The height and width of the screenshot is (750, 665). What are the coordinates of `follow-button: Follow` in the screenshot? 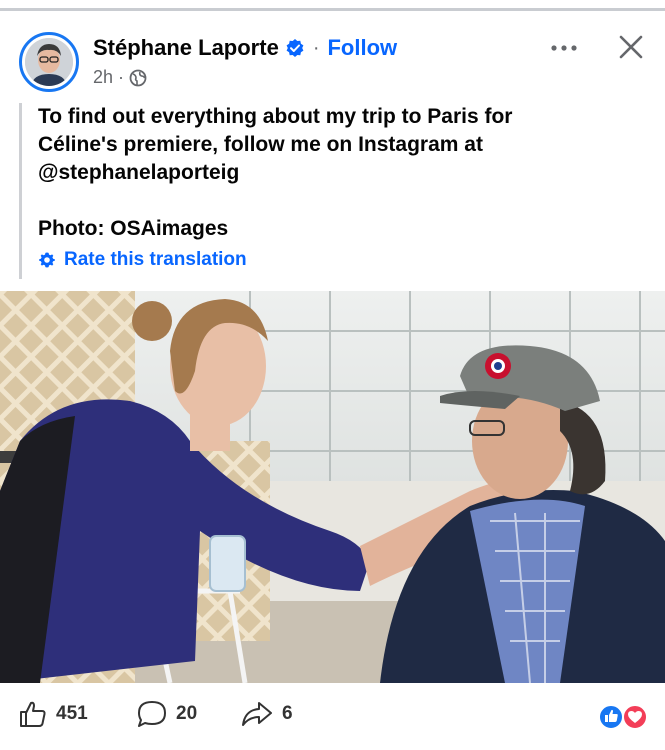 It's located at (362, 48).